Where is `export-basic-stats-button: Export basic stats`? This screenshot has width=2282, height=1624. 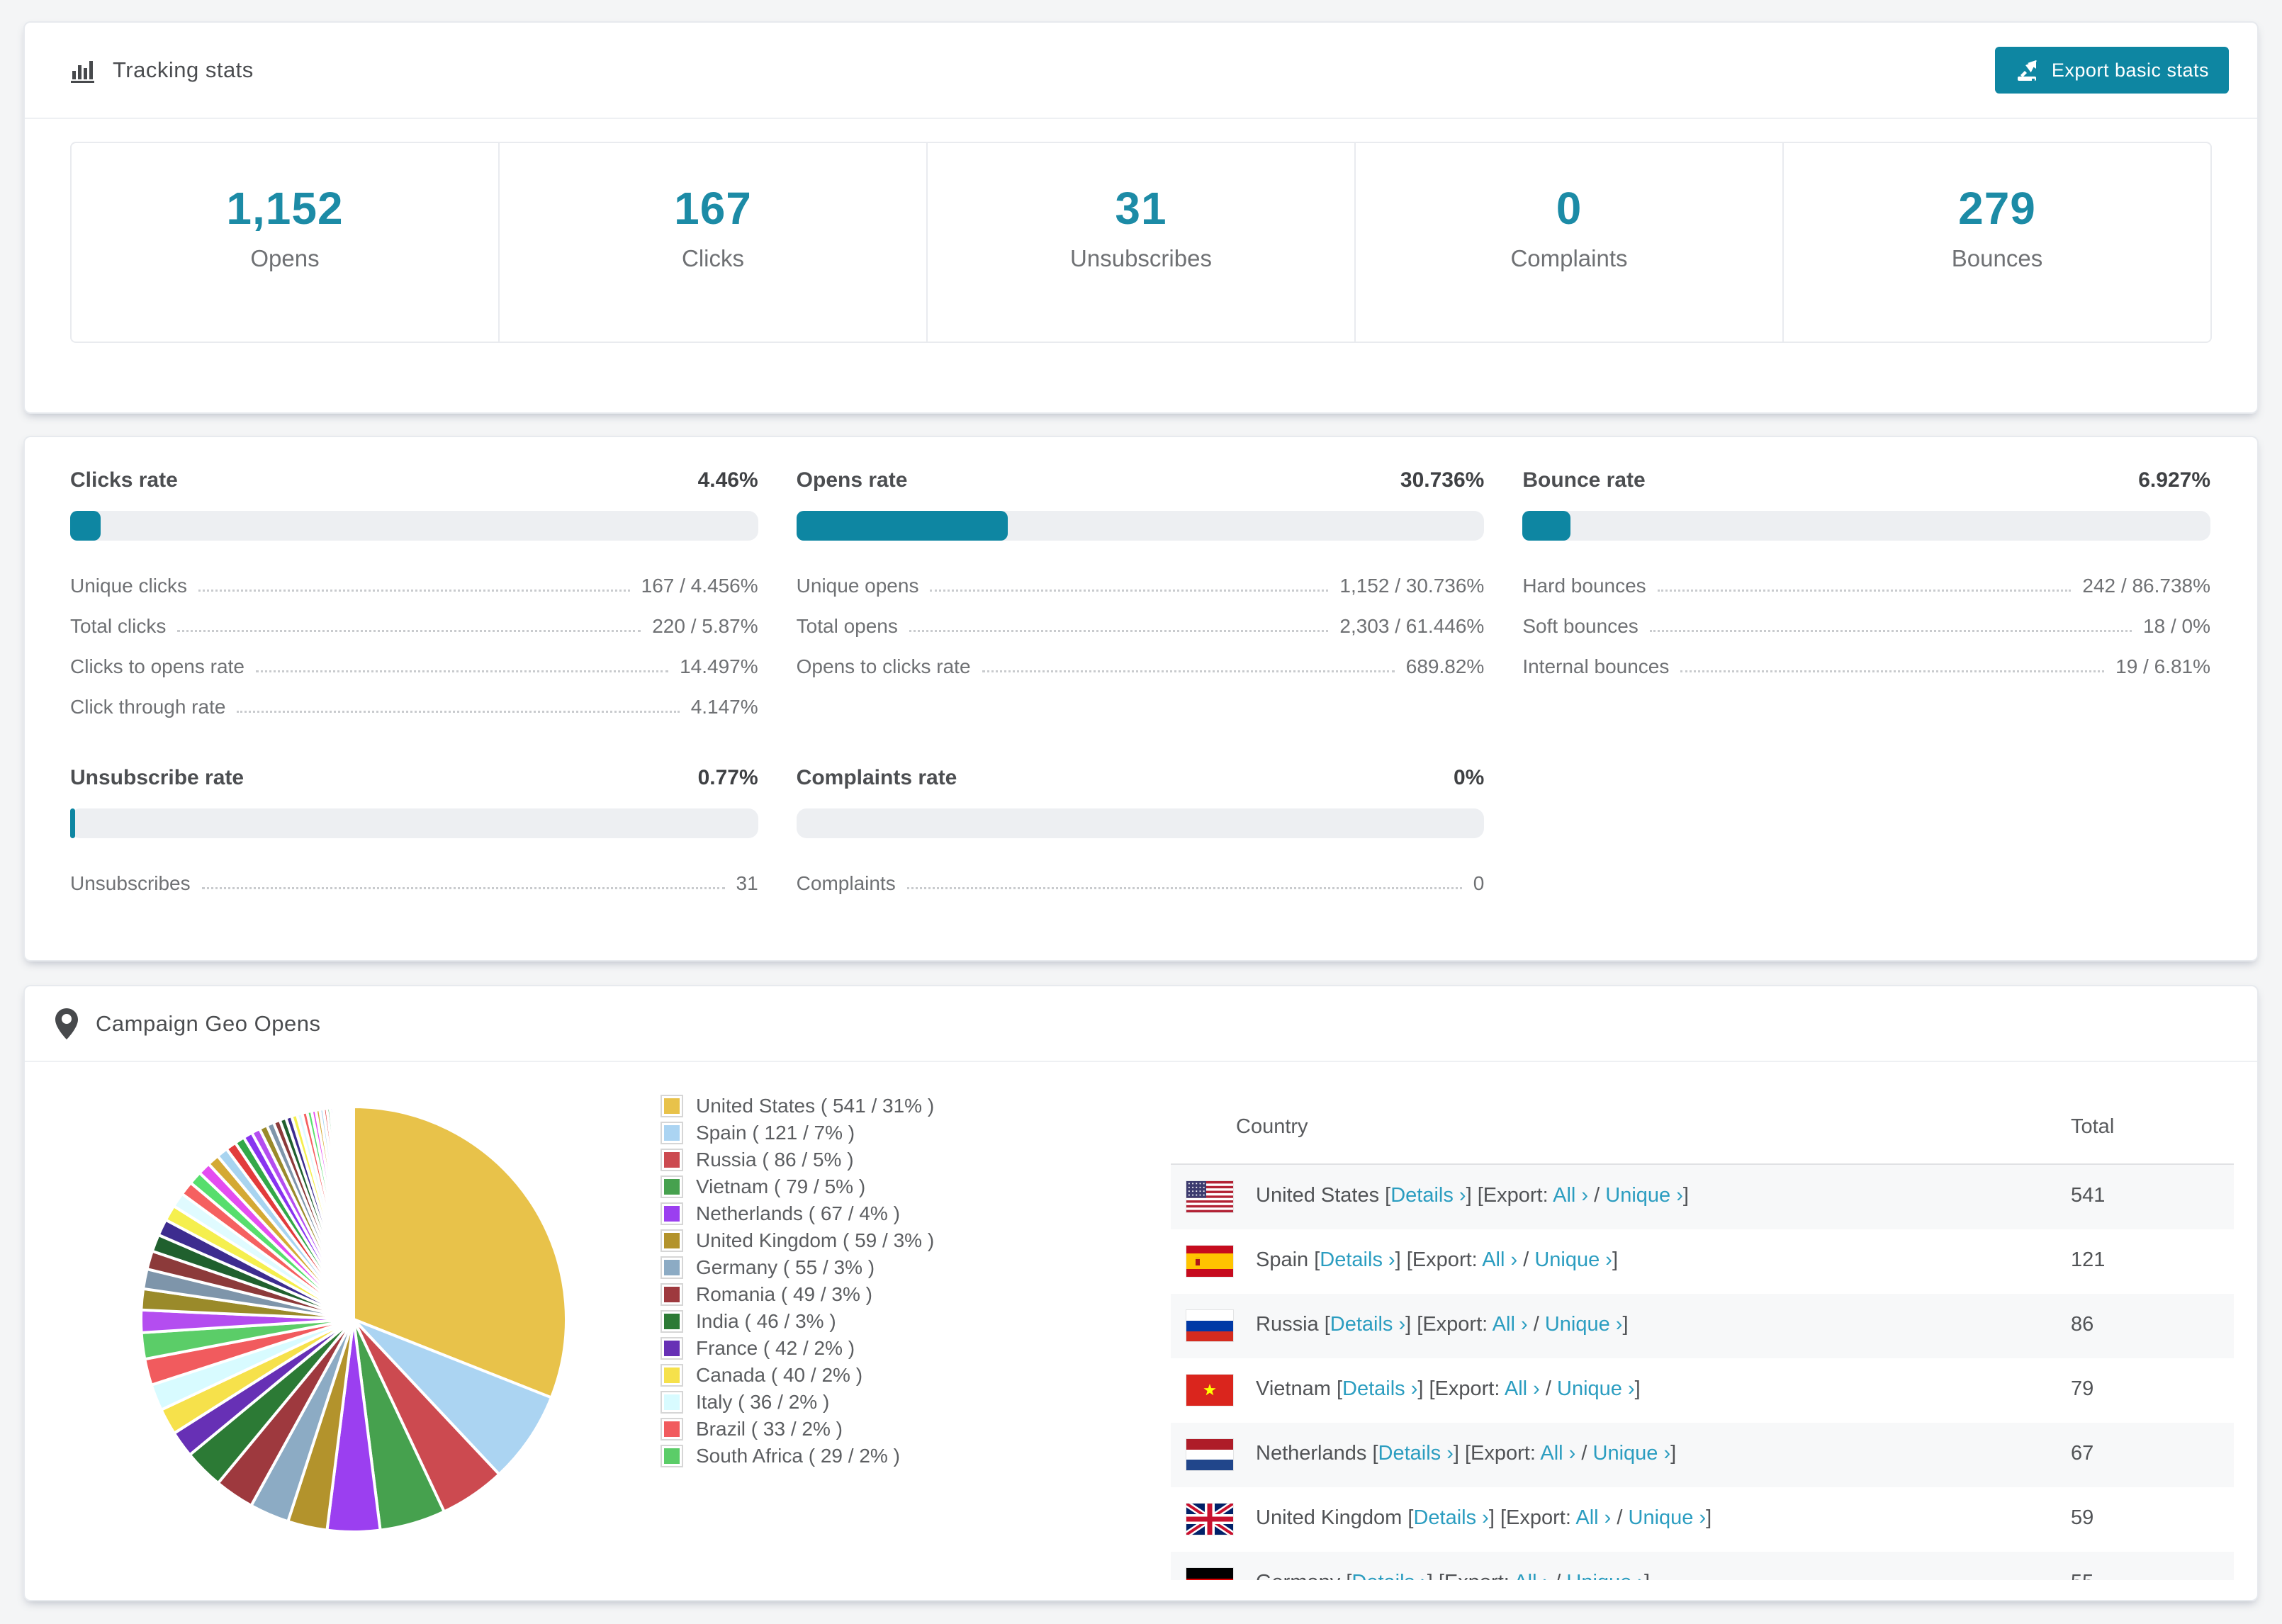 export-basic-stats-button: Export basic stats is located at coordinates (2111, 70).